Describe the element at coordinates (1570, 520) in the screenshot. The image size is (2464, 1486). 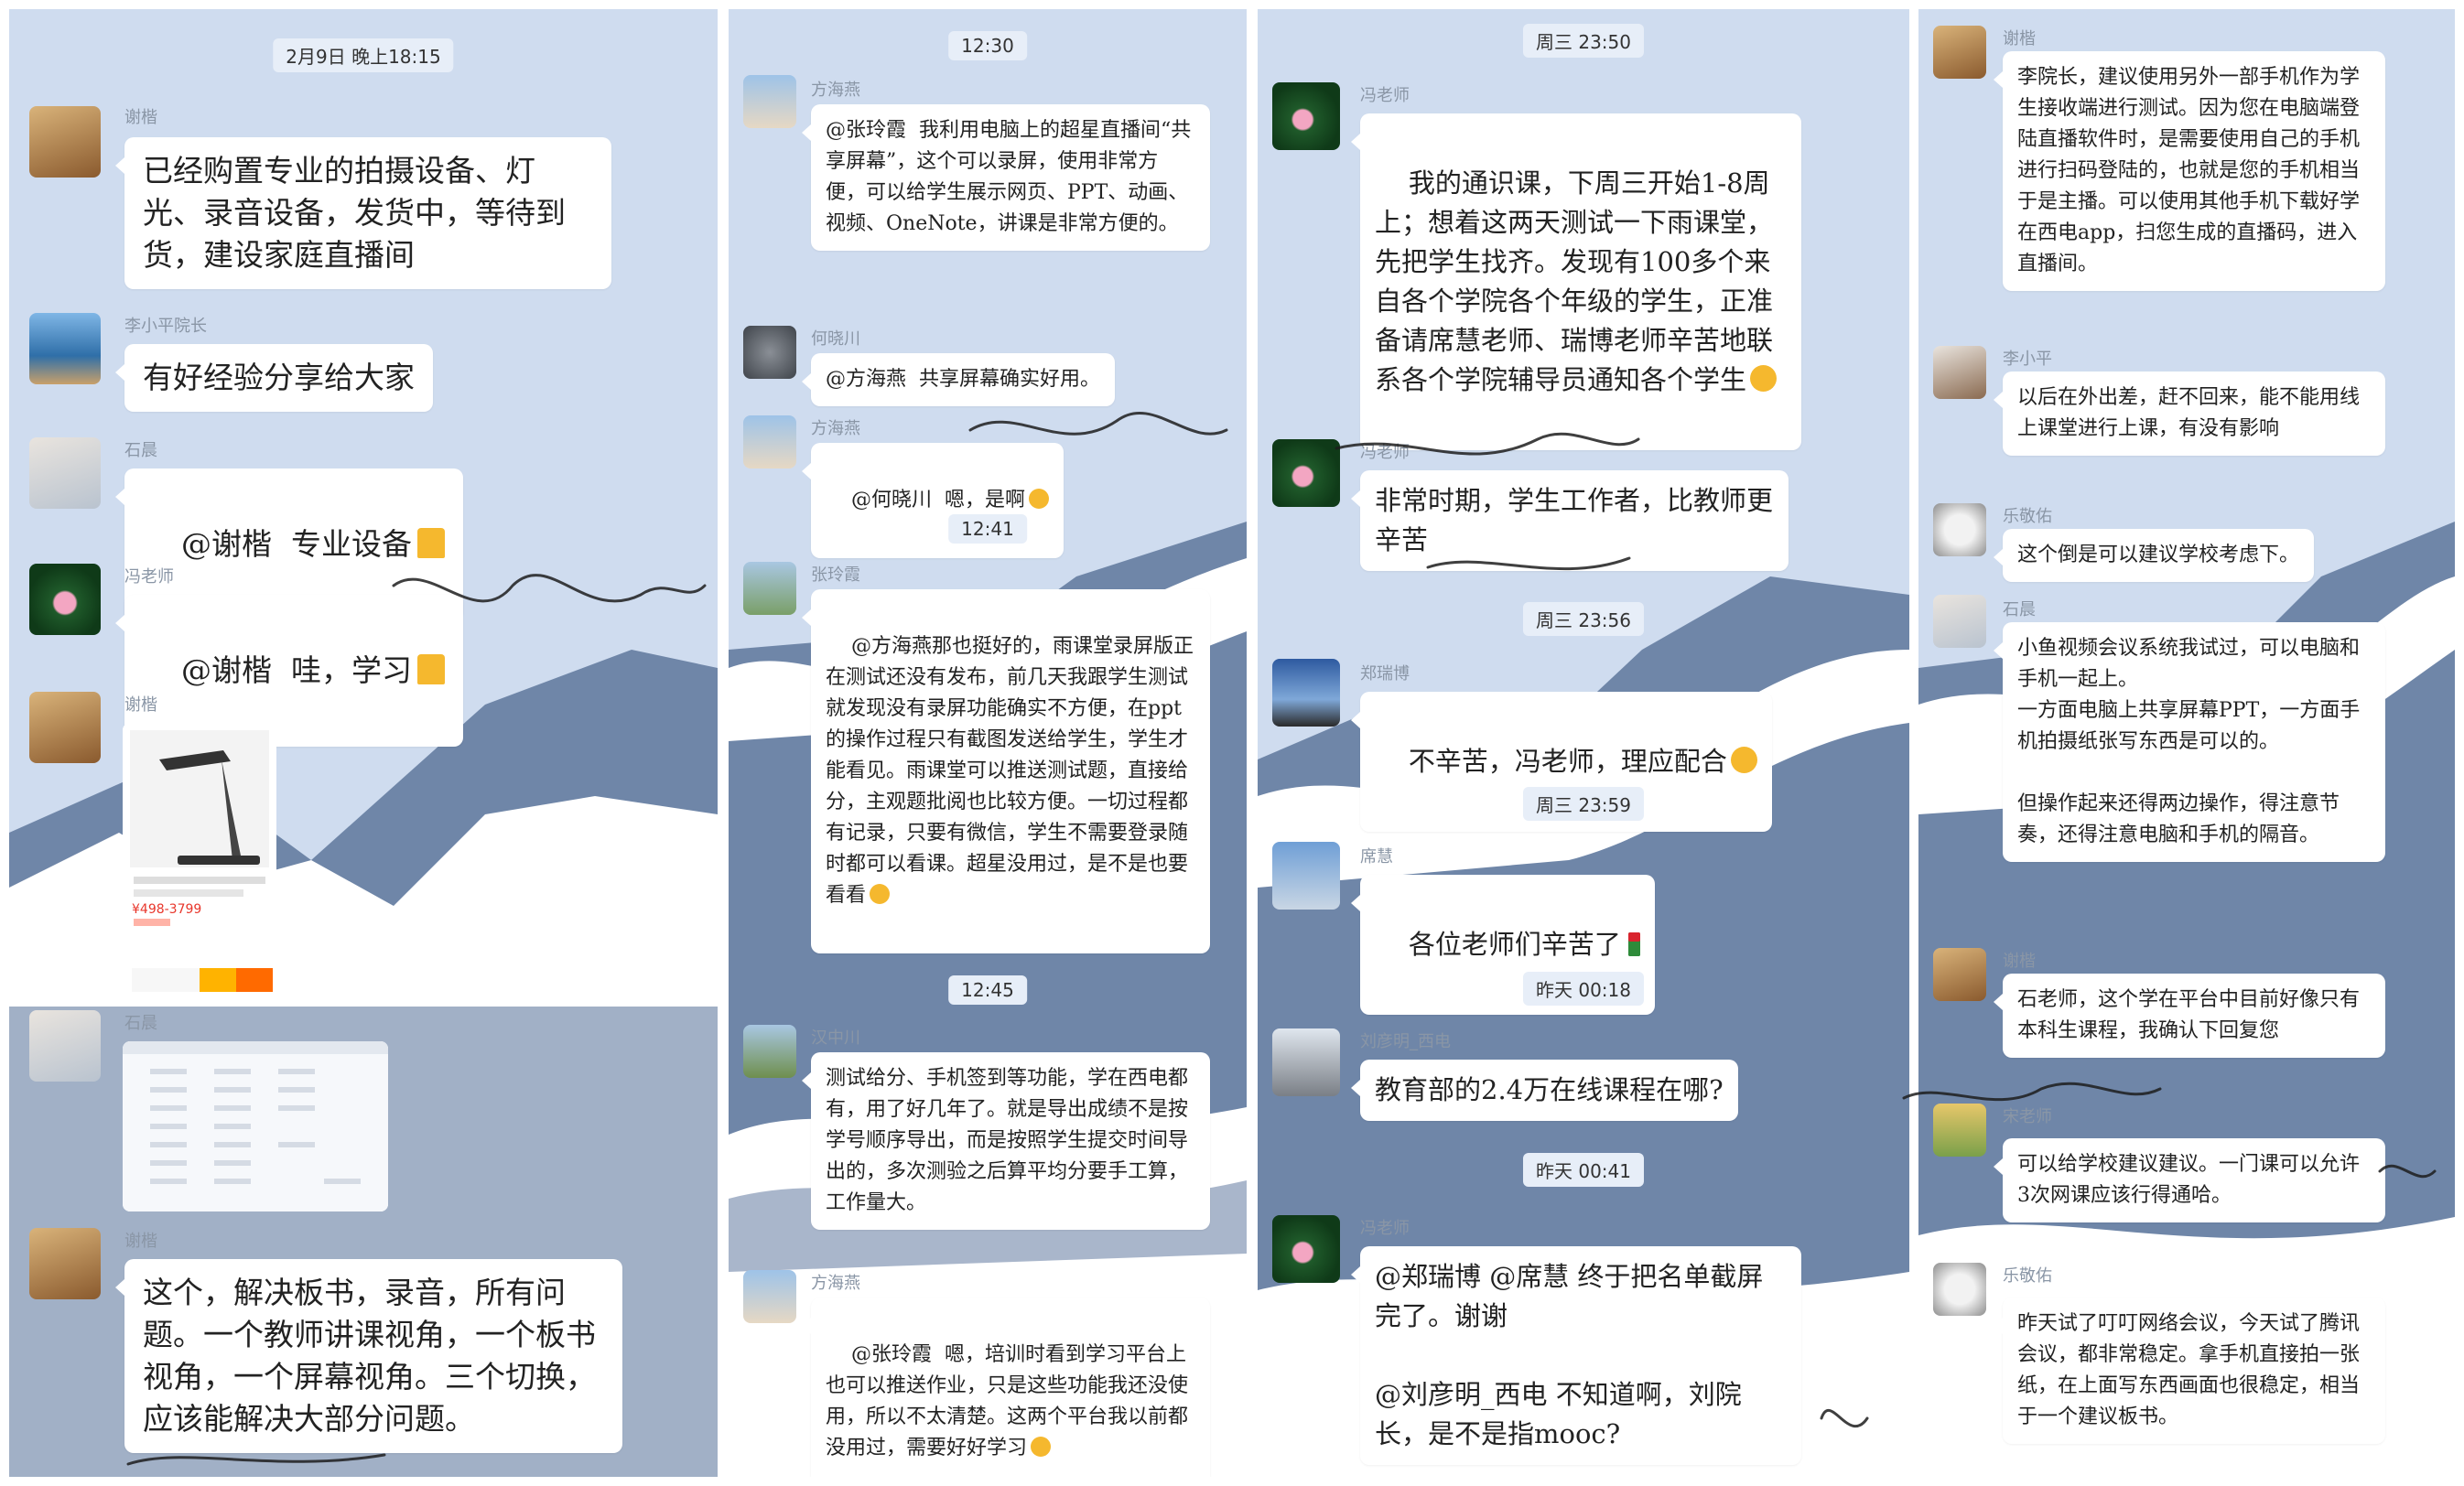
I see `message-bubble: 非常时期，学生工作者，比教师更辛苦` at that location.